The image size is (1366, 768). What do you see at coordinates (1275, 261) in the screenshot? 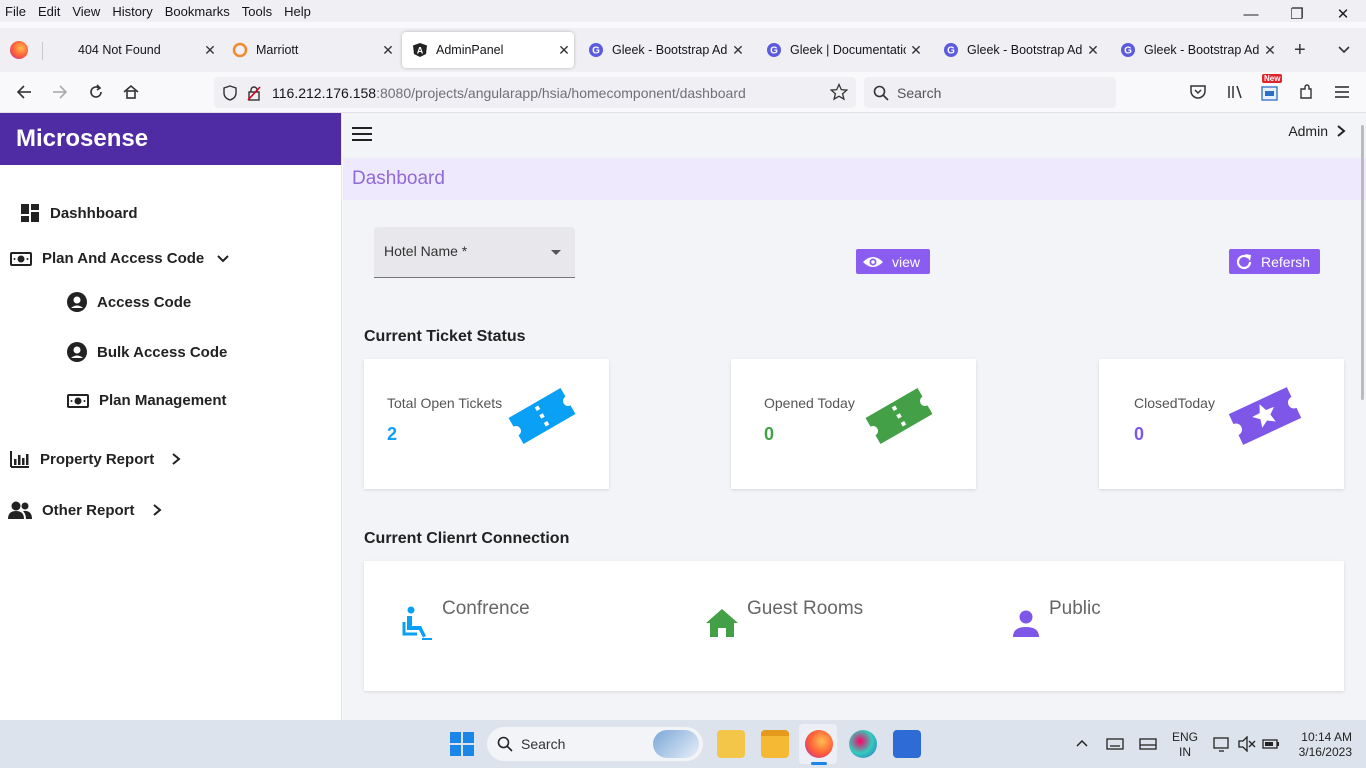
I see `refresh-button: Refersh` at bounding box center [1275, 261].